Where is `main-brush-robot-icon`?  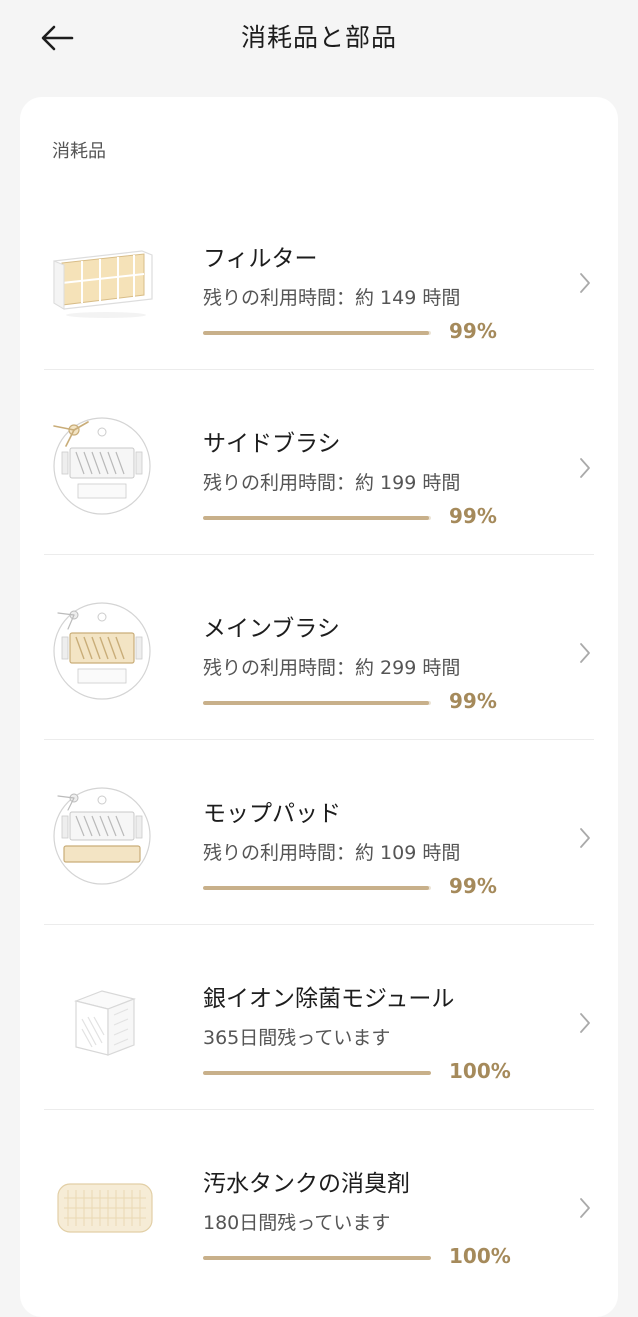 main-brush-robot-icon is located at coordinates (102, 651).